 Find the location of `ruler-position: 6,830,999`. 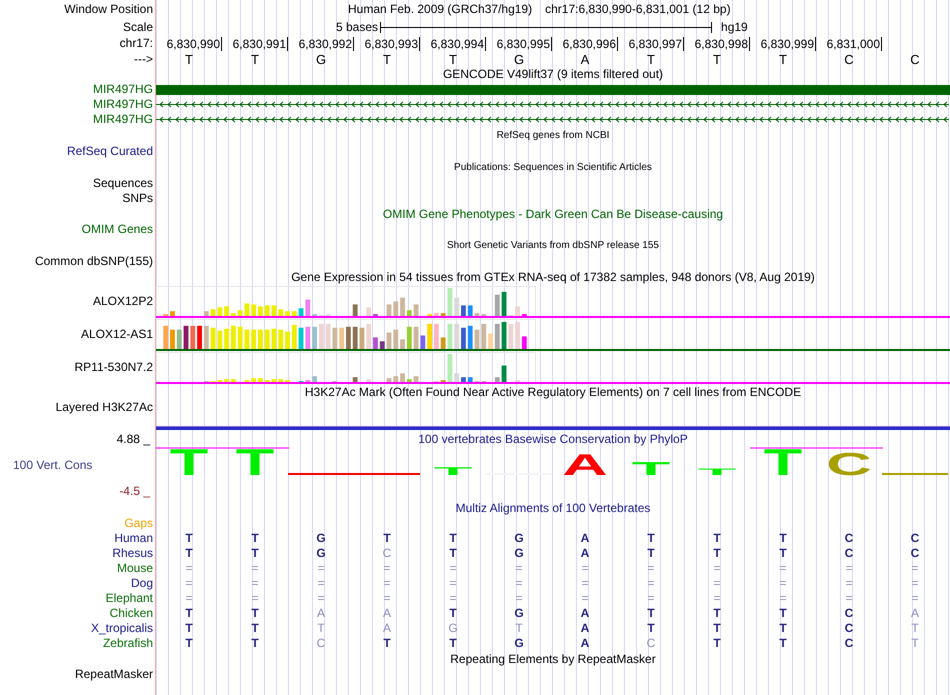

ruler-position: 6,830,999 is located at coordinates (783, 44).